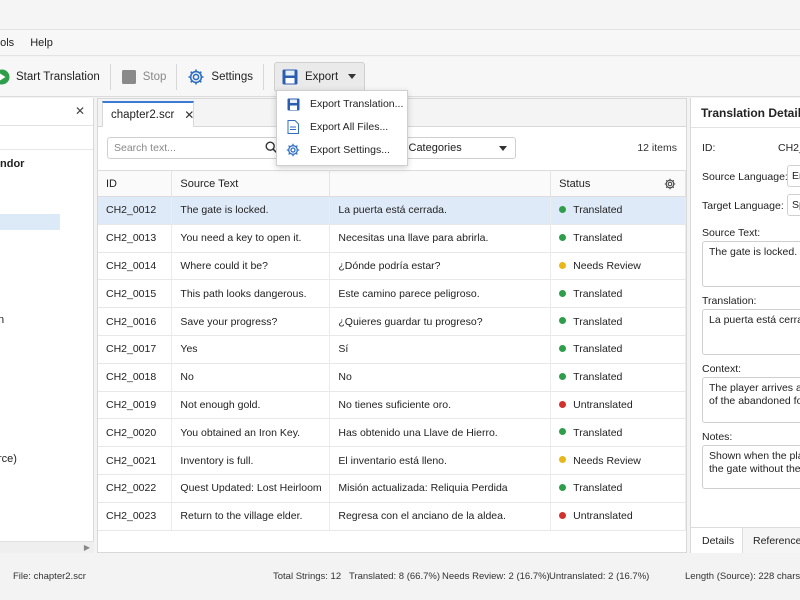  I want to click on cell-translation: No tienes suficiente oro., so click(440, 405).